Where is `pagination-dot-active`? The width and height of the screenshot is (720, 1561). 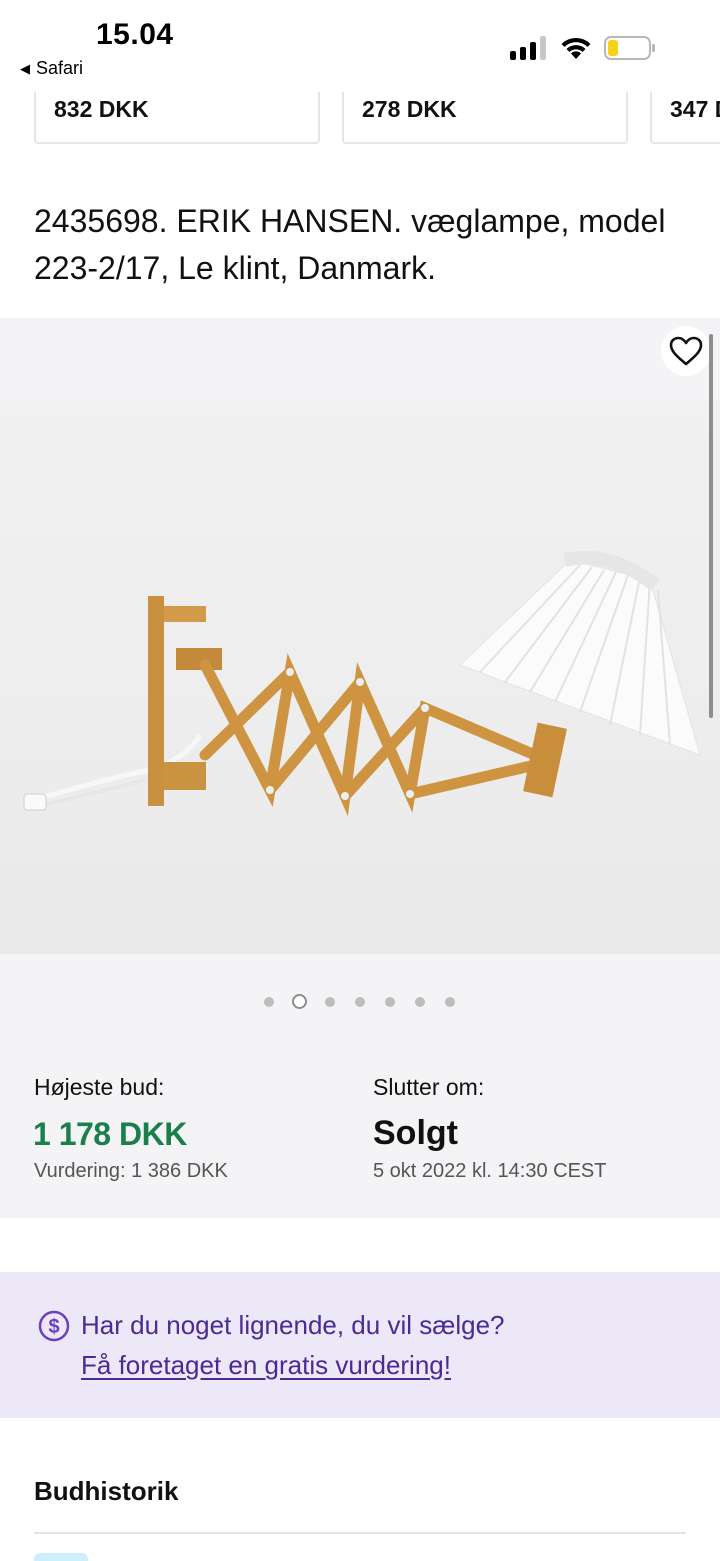 pagination-dot-active is located at coordinates (299, 1001).